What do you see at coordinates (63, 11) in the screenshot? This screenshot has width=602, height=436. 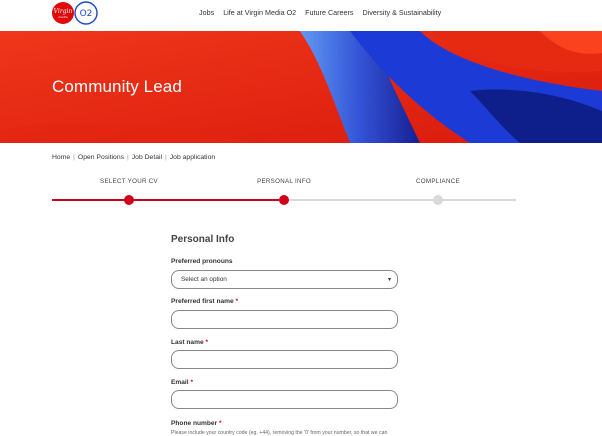 I see `logo-virgin-text: Virgin` at bounding box center [63, 11].